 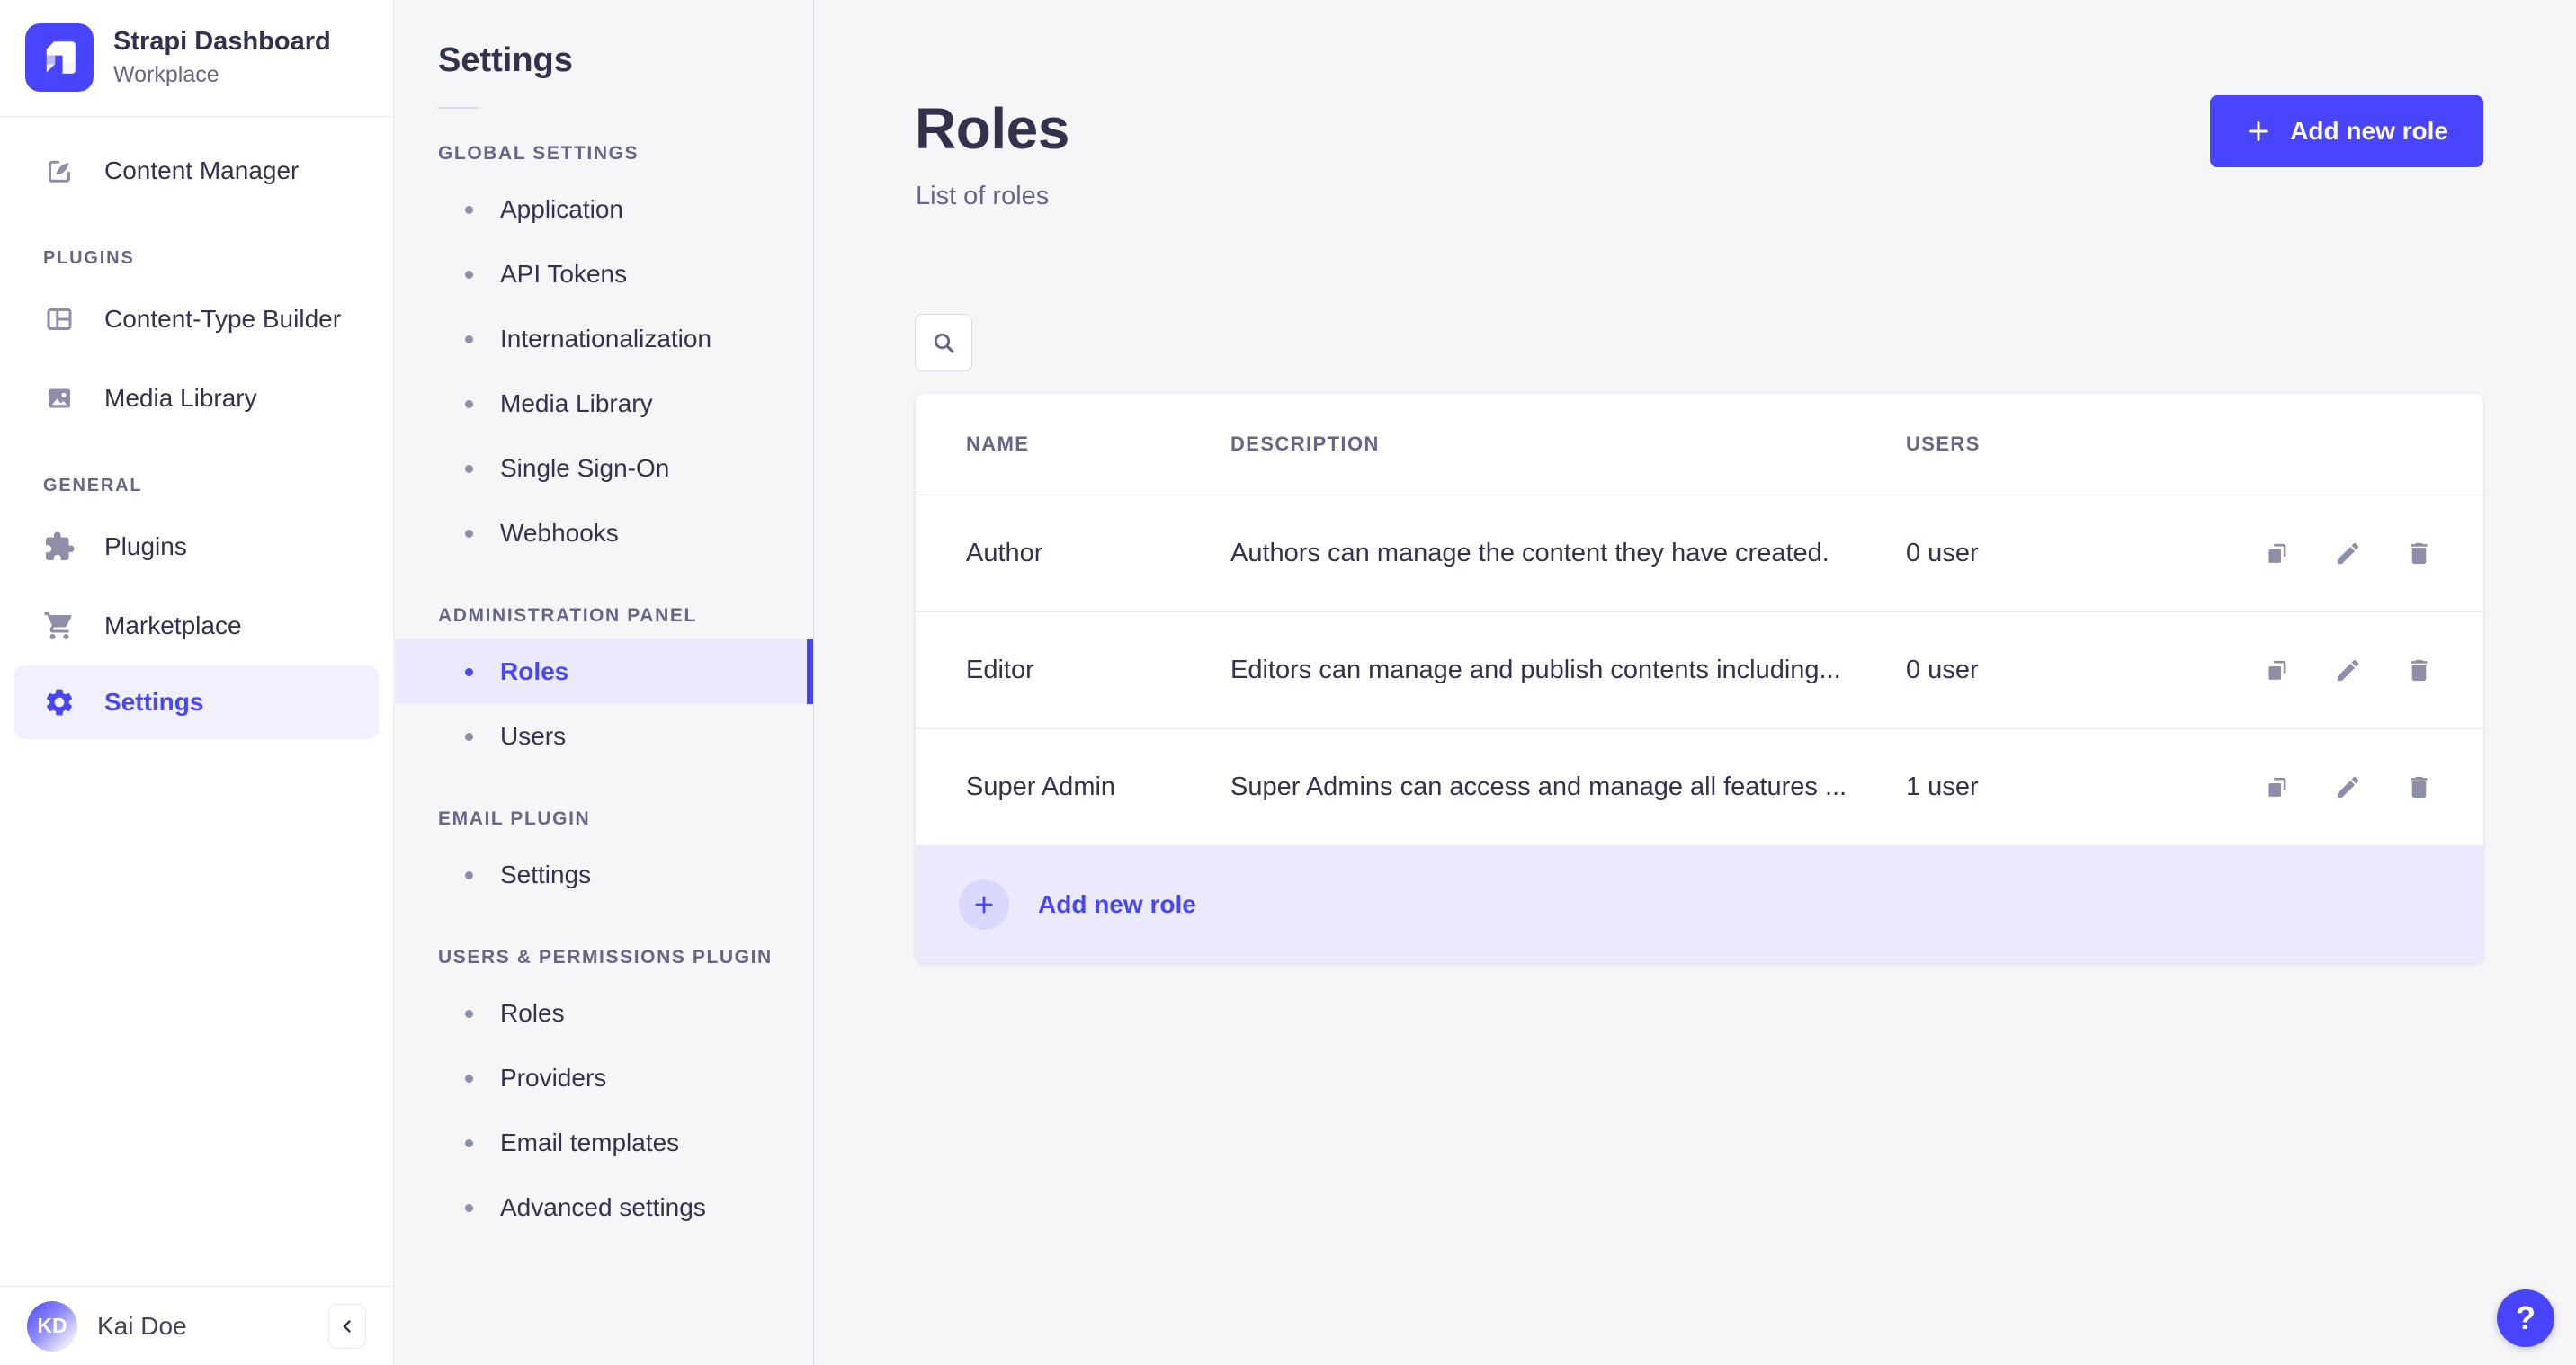 I want to click on subnav-item-providers: Providers, so click(x=604, y=1078).